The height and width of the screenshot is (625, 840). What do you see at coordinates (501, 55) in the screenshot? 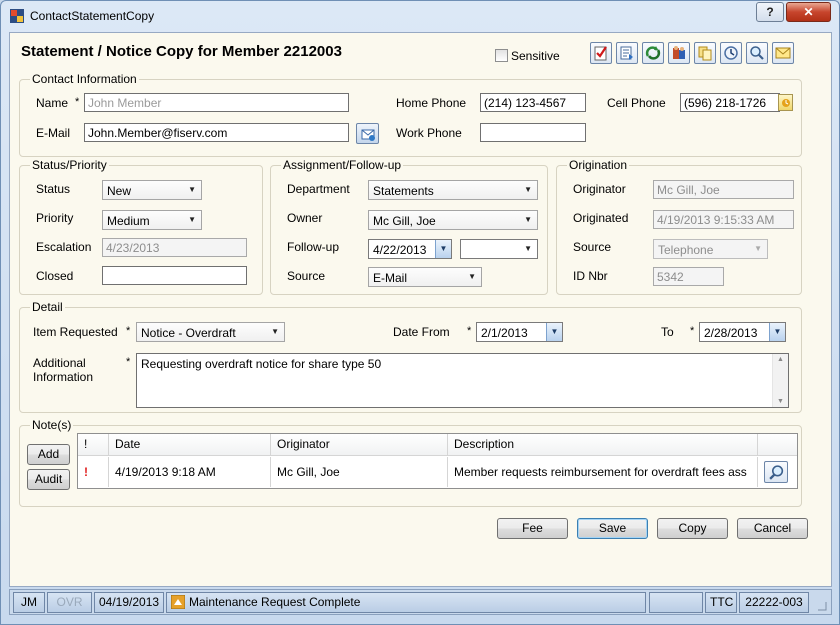
I see `sensitive-checkbox` at bounding box center [501, 55].